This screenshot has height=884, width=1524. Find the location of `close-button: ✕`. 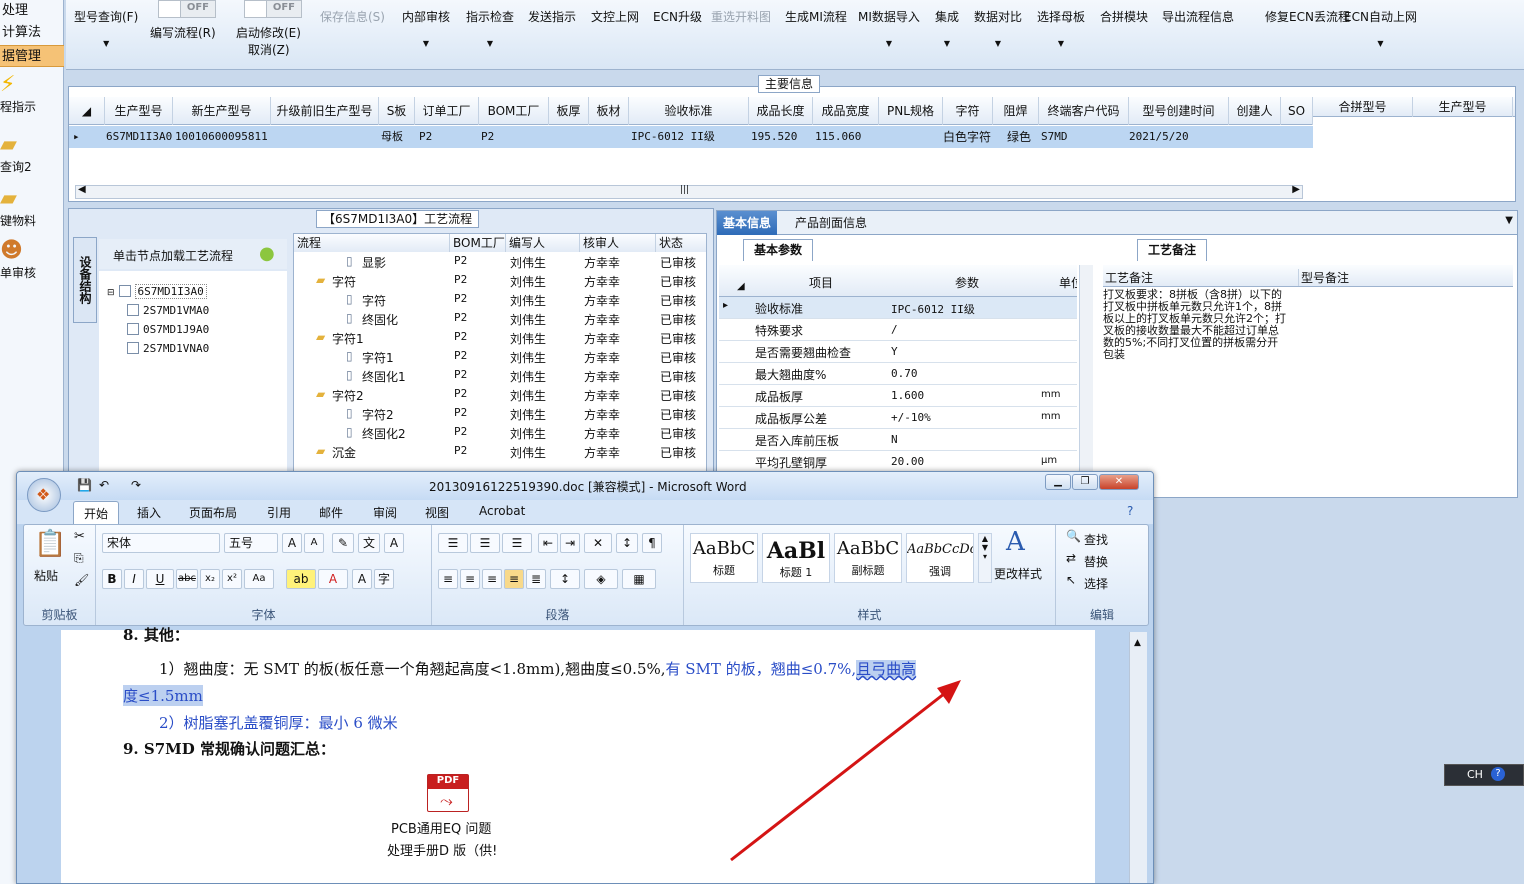

close-button: ✕ is located at coordinates (1119, 482).